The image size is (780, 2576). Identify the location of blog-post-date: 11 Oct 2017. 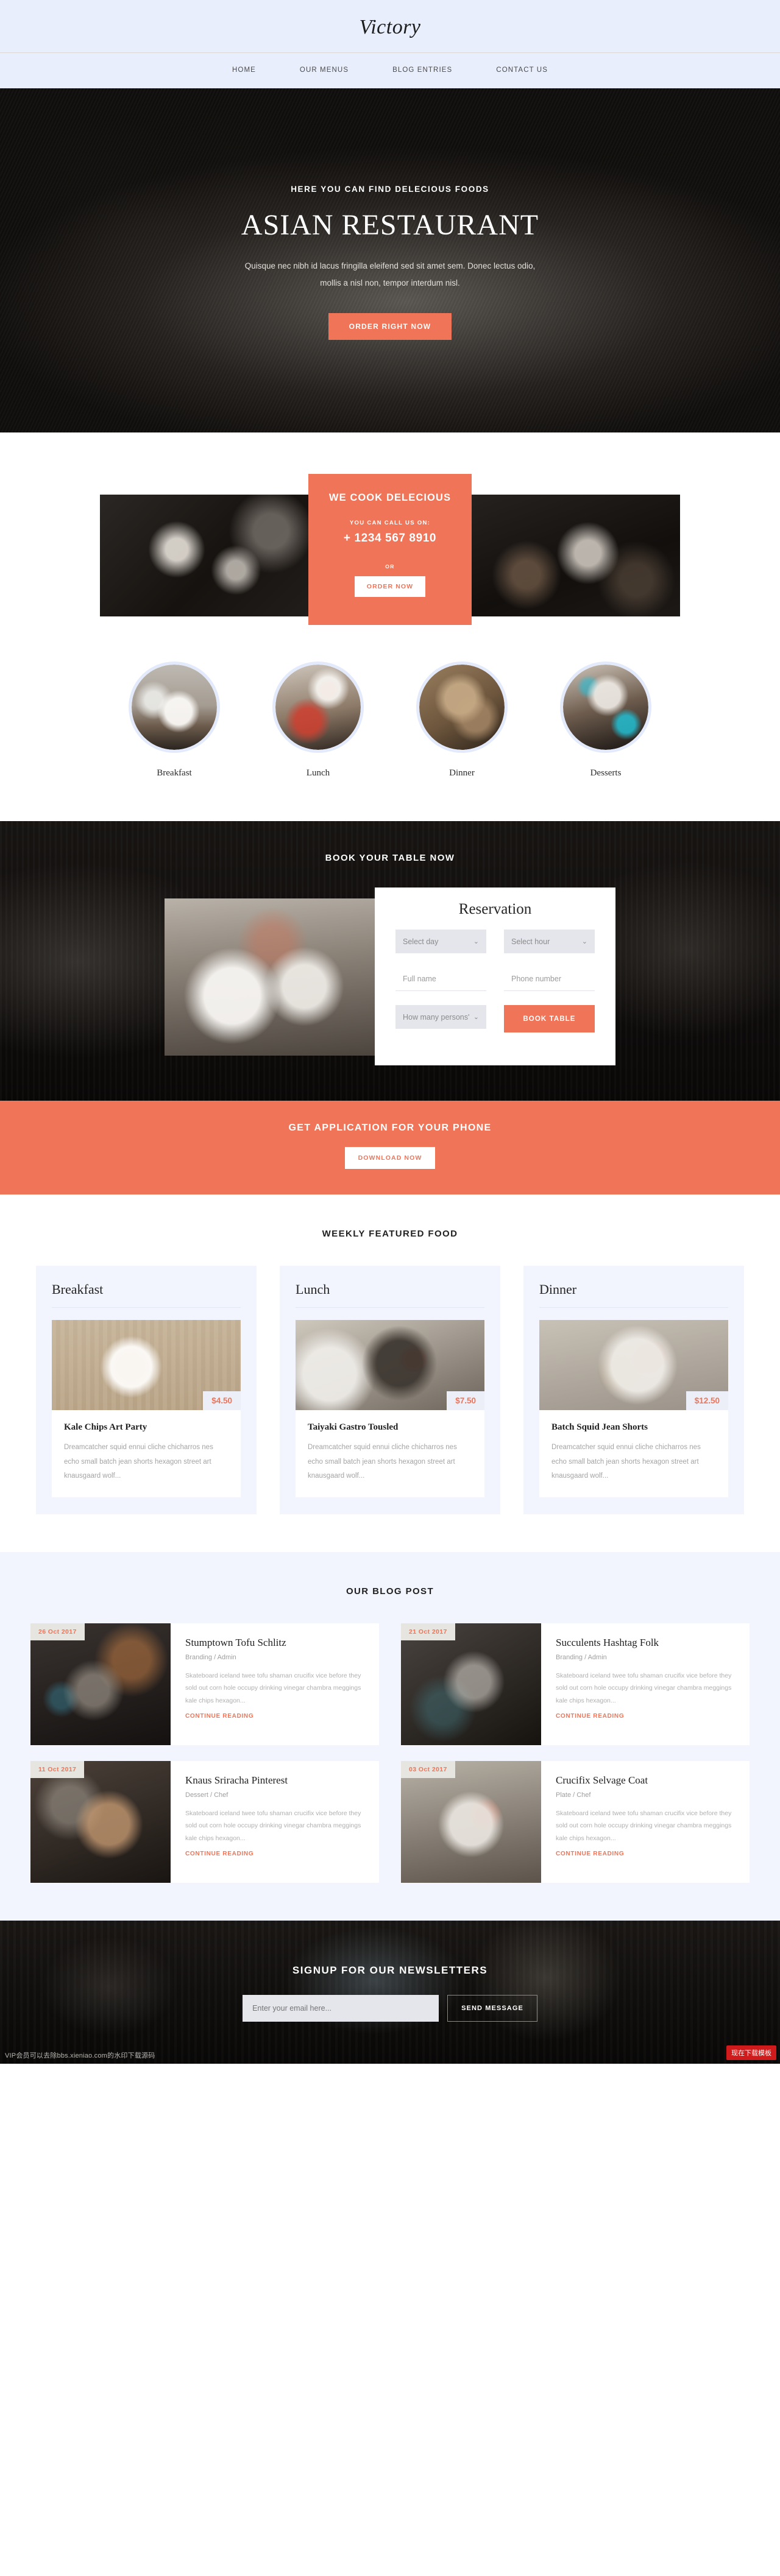
(57, 1769).